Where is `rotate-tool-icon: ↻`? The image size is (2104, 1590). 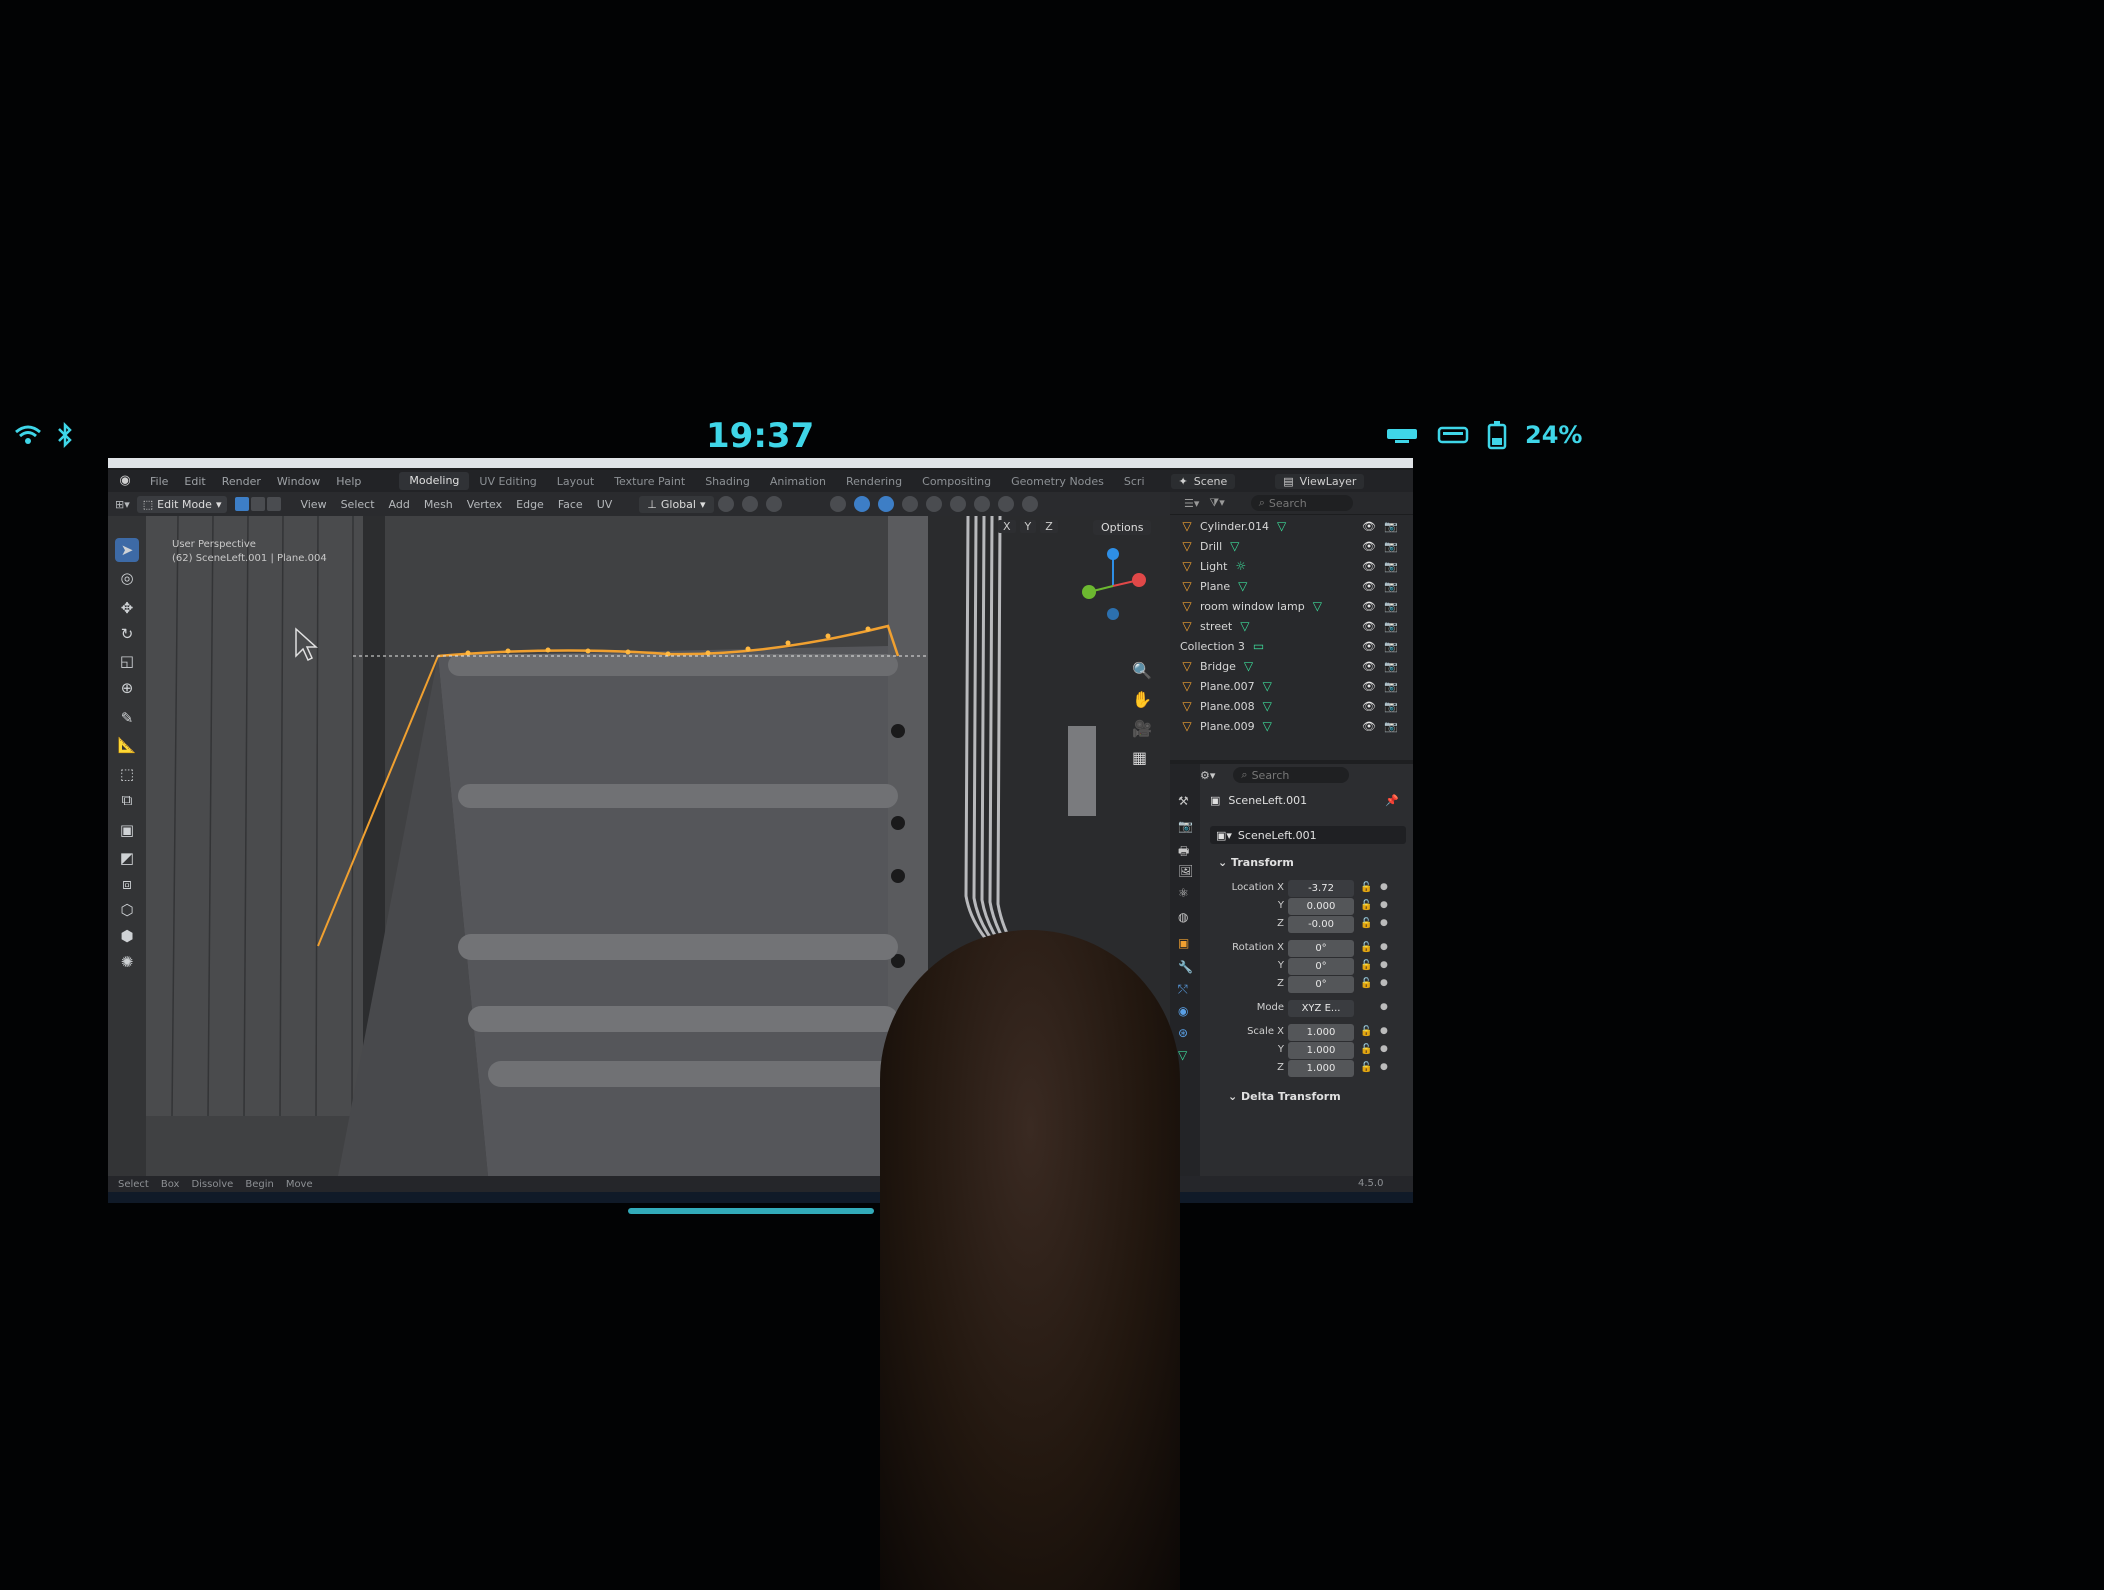
rotate-tool-icon: ↻ is located at coordinates (127, 634).